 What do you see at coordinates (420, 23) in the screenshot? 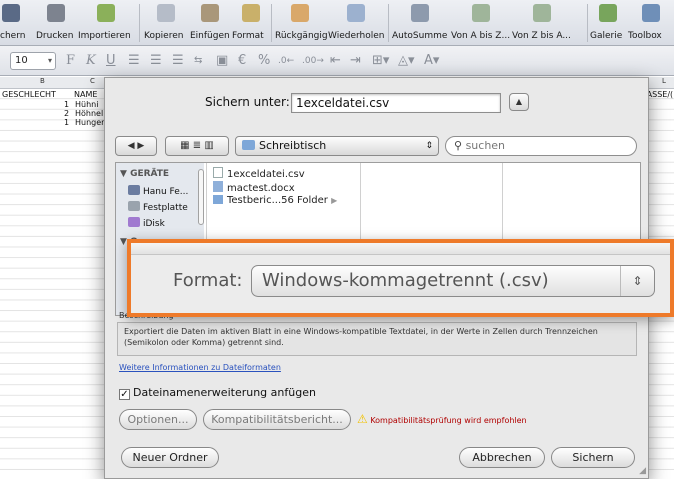
I see `autosum-button: AutoSumme` at bounding box center [420, 23].